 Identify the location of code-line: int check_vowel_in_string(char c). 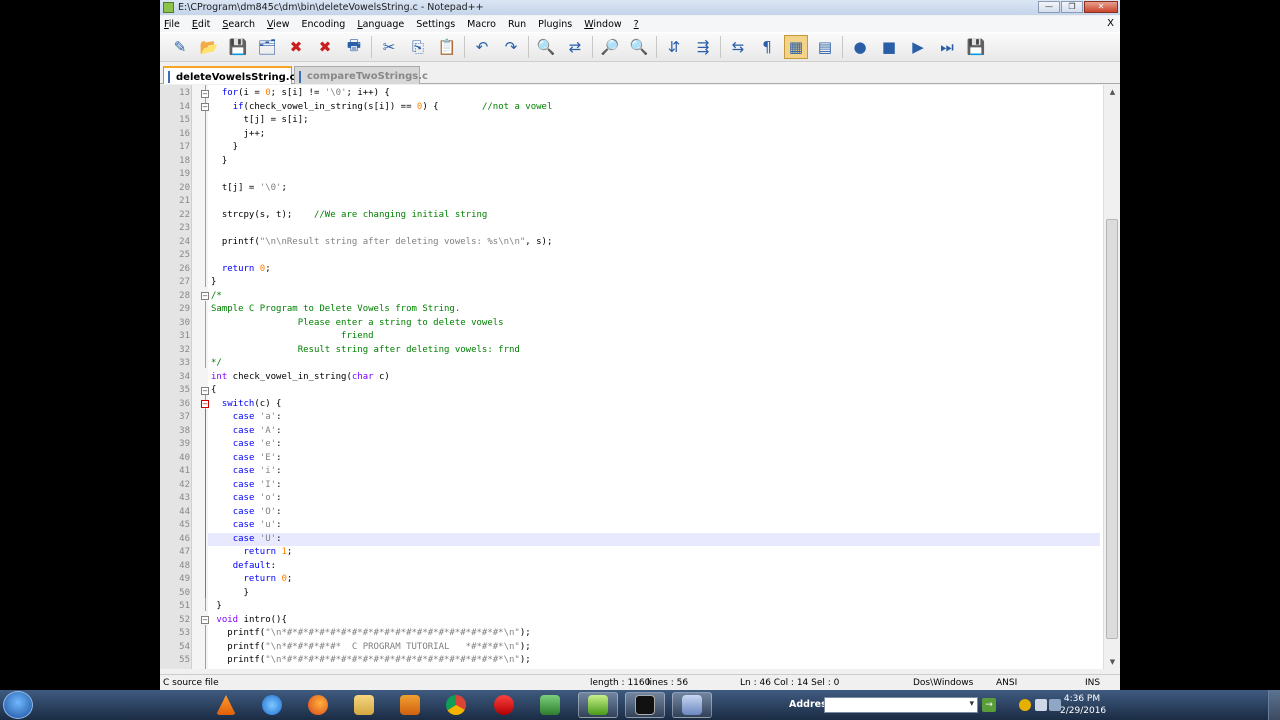
(300, 378).